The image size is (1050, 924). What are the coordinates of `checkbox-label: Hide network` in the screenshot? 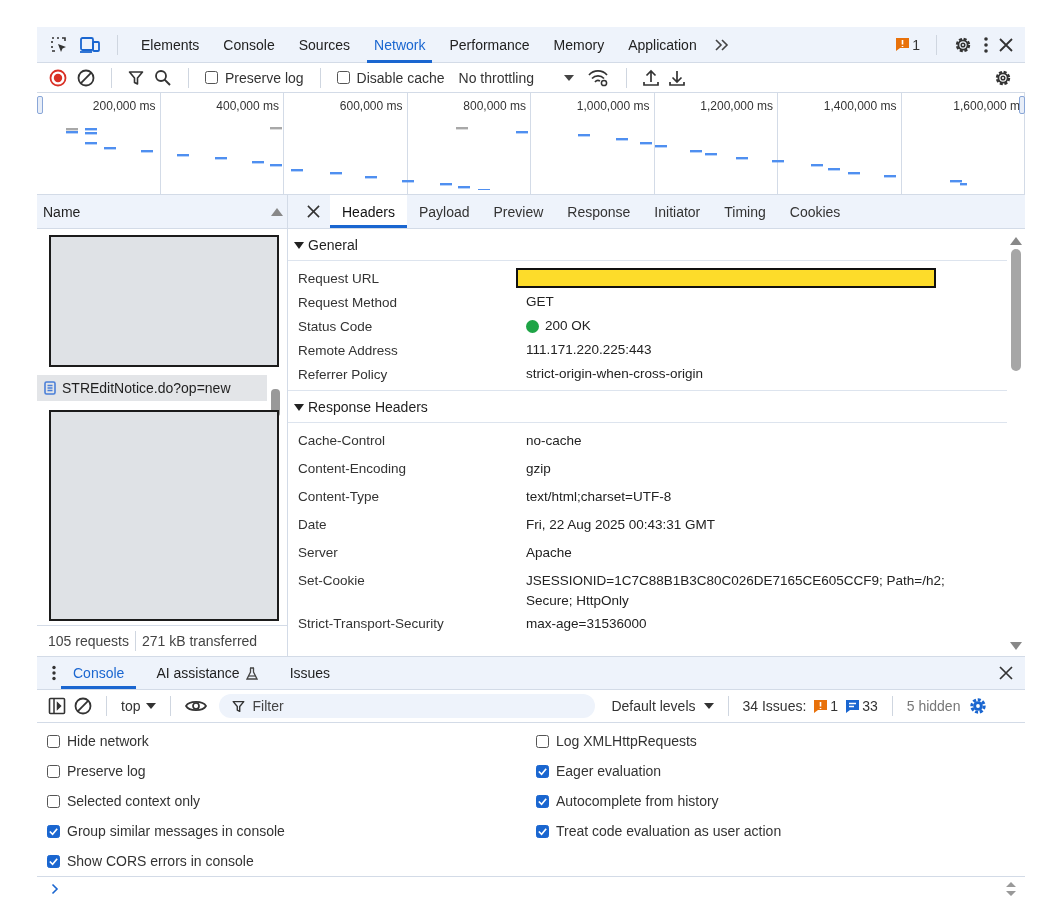 It's located at (108, 741).